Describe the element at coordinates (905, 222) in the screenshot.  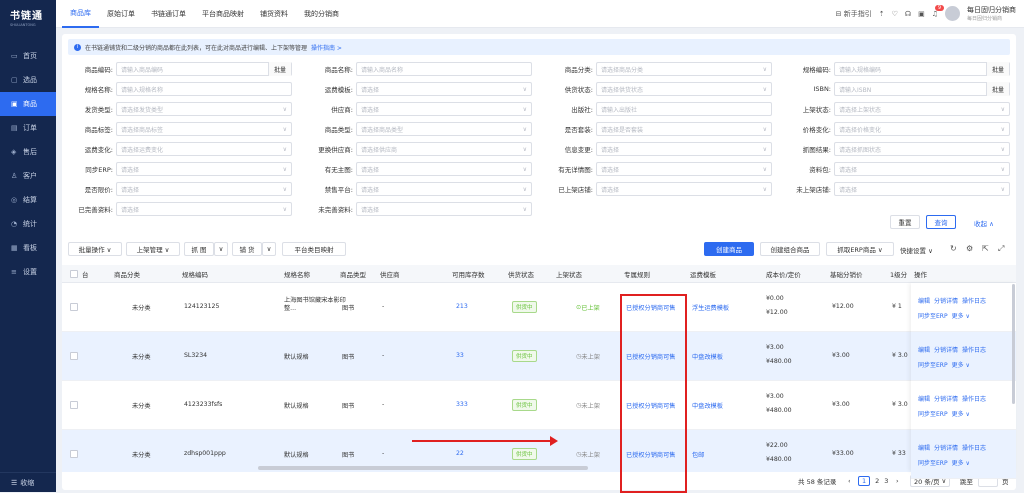
I see `reset-button: 重置` at that location.